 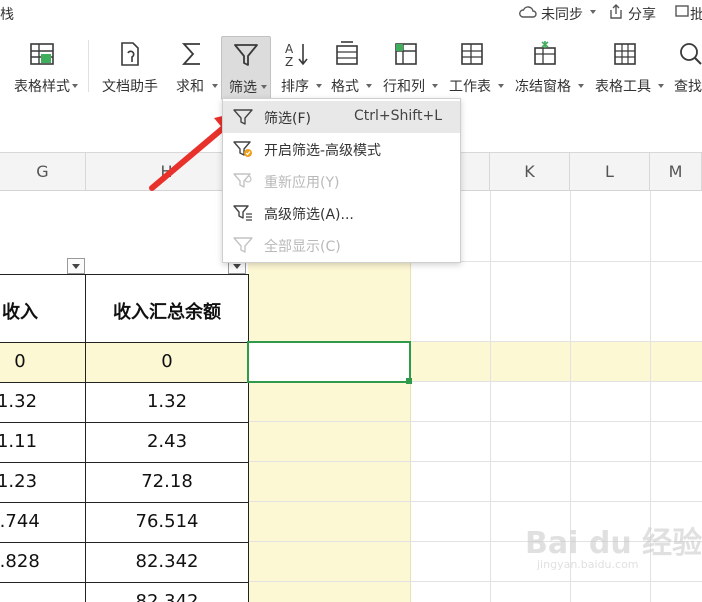 I want to click on cloud-sync-icon, so click(x=528, y=12).